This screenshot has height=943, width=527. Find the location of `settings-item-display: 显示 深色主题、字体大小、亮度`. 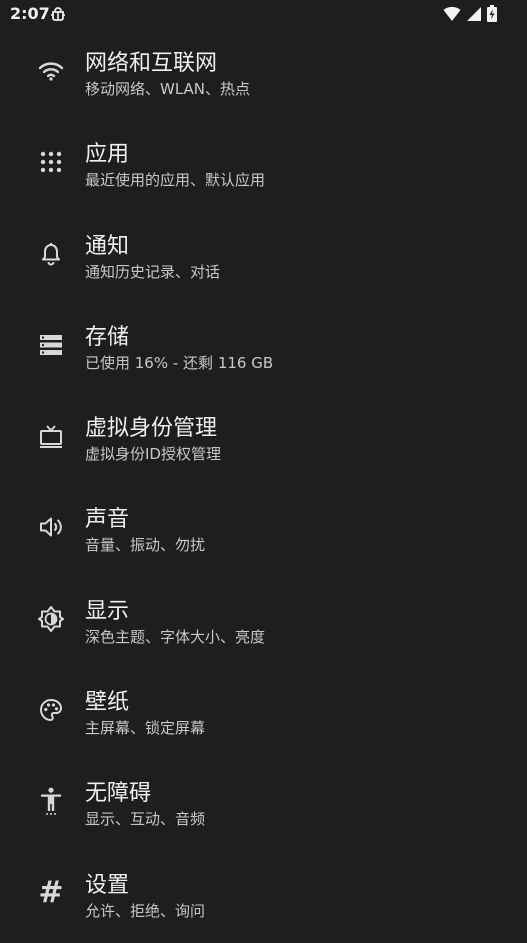

settings-item-display: 显示 深色主题、字体大小、亮度 is located at coordinates (263, 623).